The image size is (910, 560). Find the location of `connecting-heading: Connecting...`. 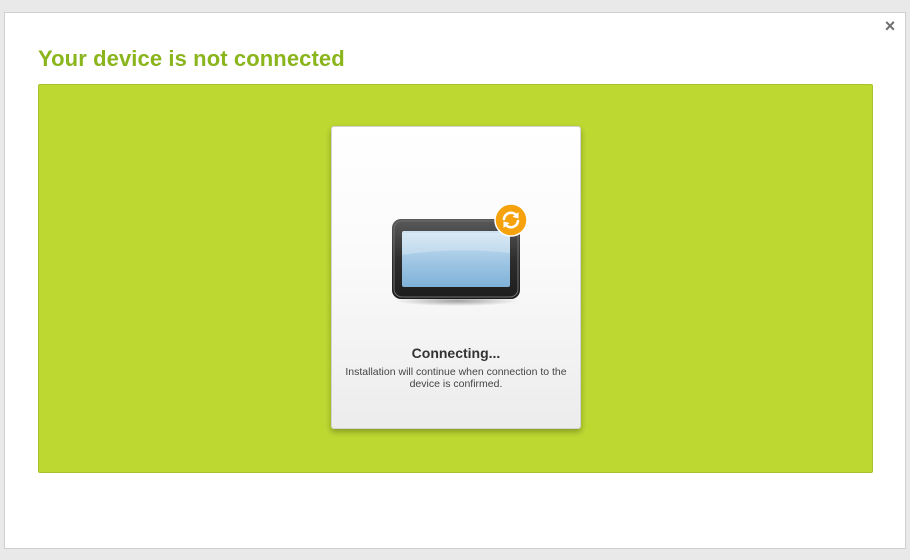

connecting-heading: Connecting... is located at coordinates (456, 353).